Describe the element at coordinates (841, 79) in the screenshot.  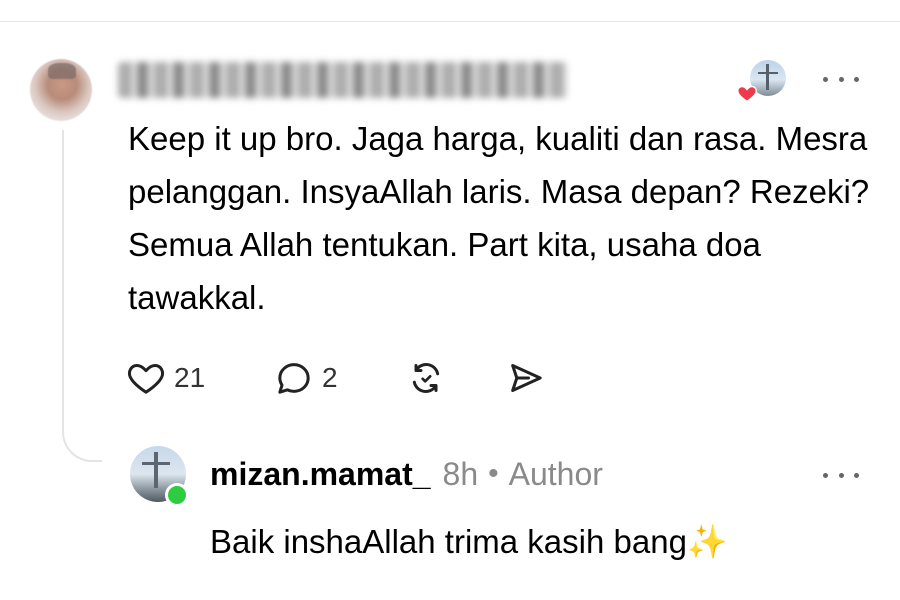
I see `more-options-icon` at that location.